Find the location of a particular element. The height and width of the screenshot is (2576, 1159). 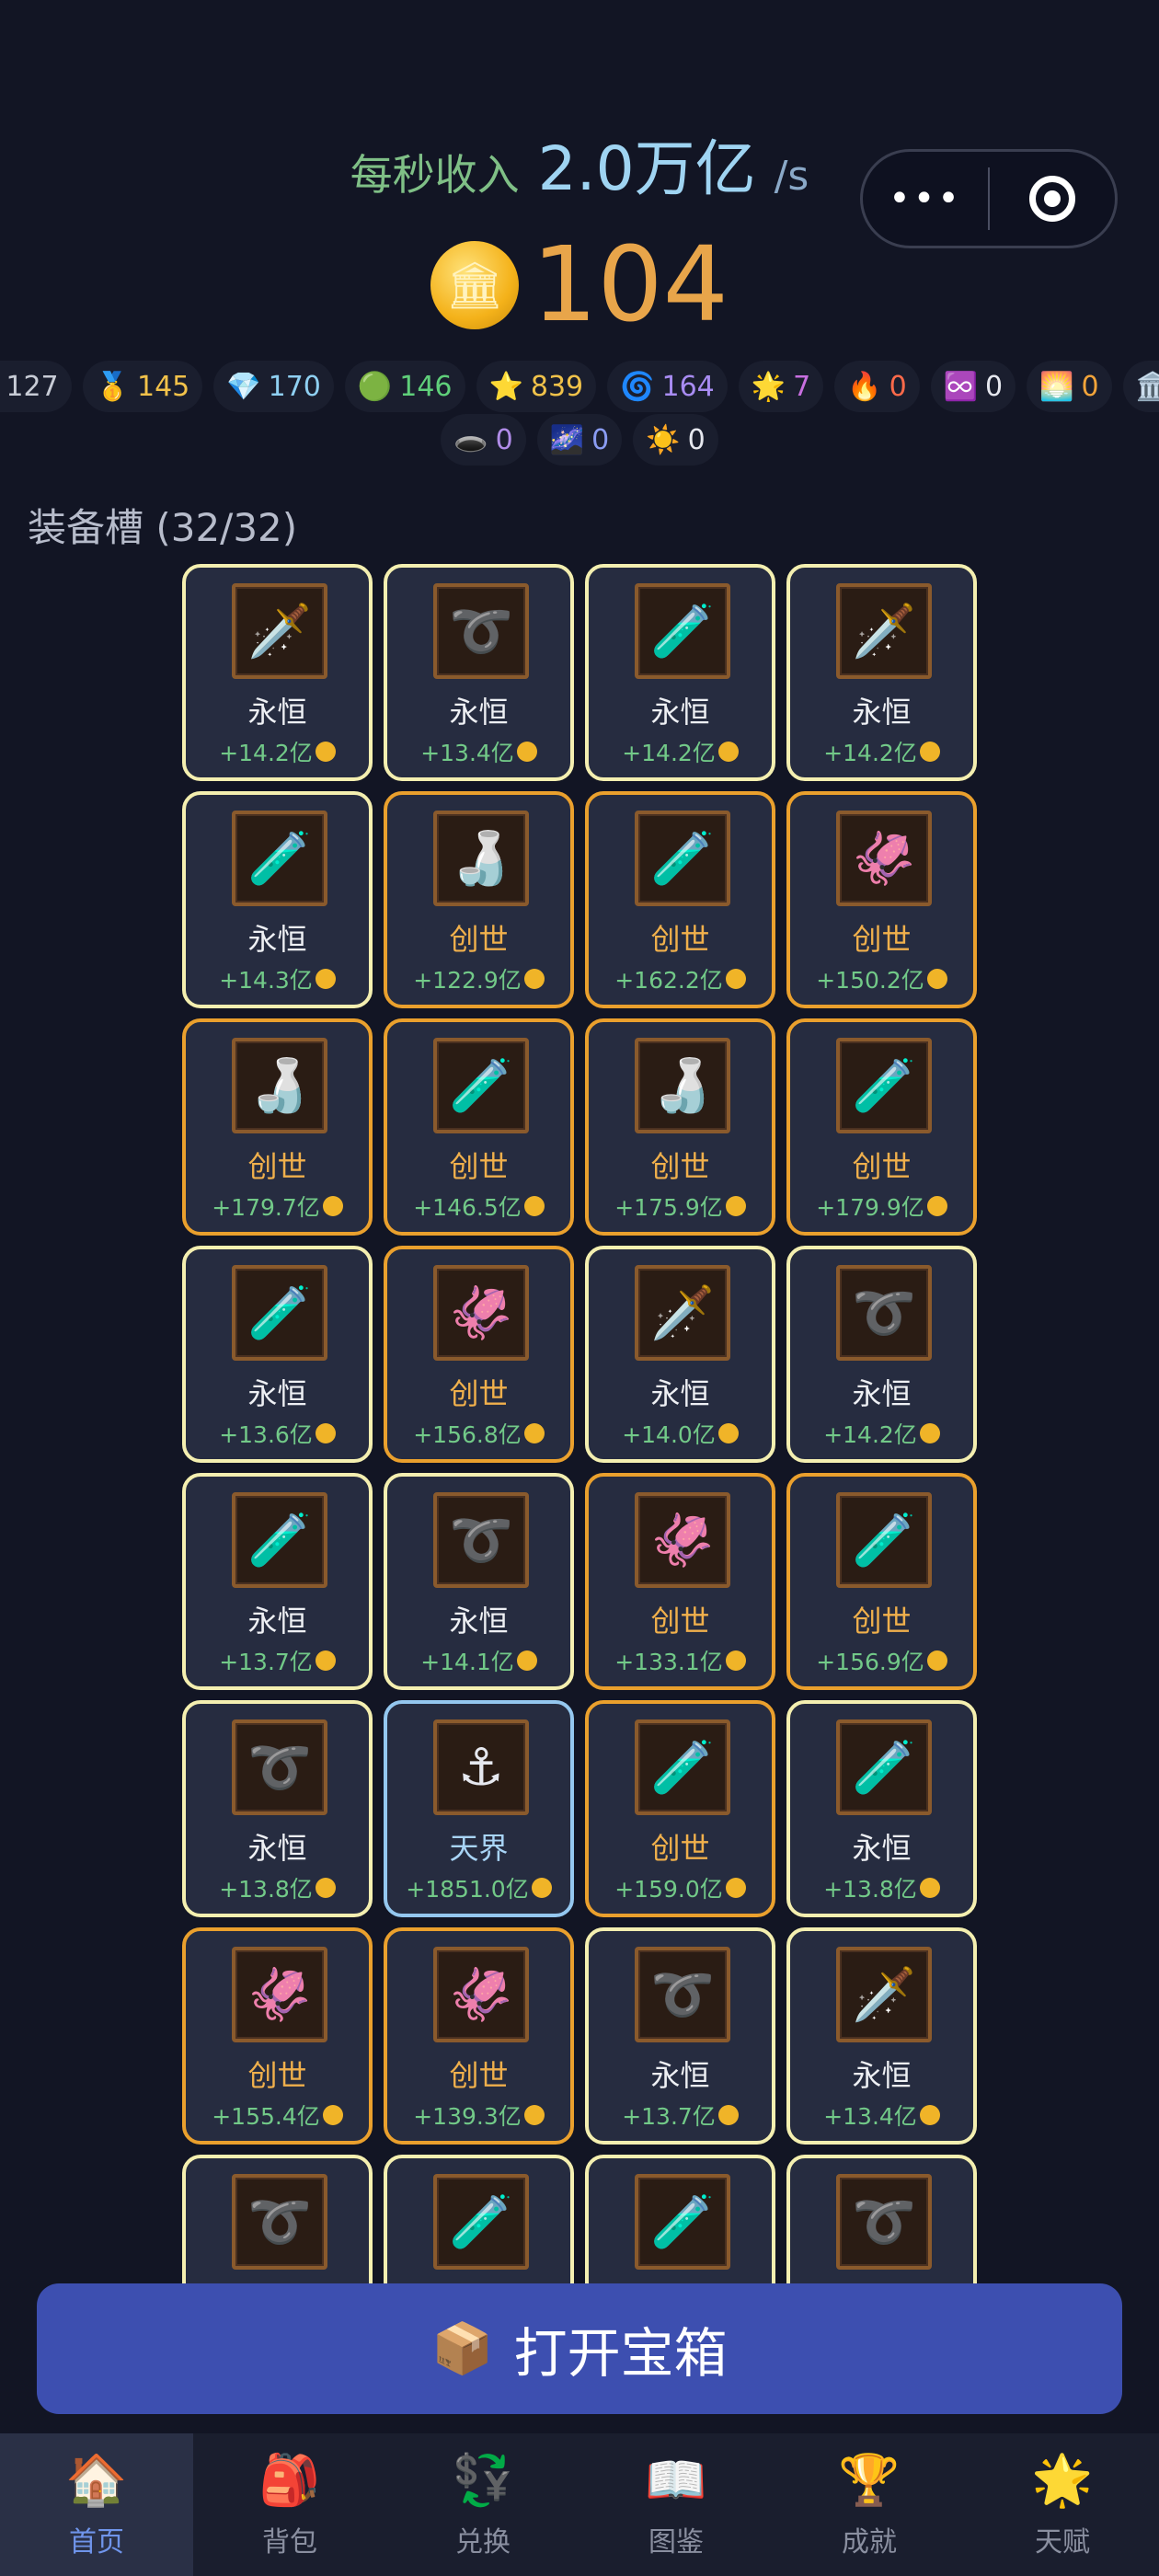

equipment-slot: 🧪 永恒 +14.3亿 is located at coordinates (277, 899).